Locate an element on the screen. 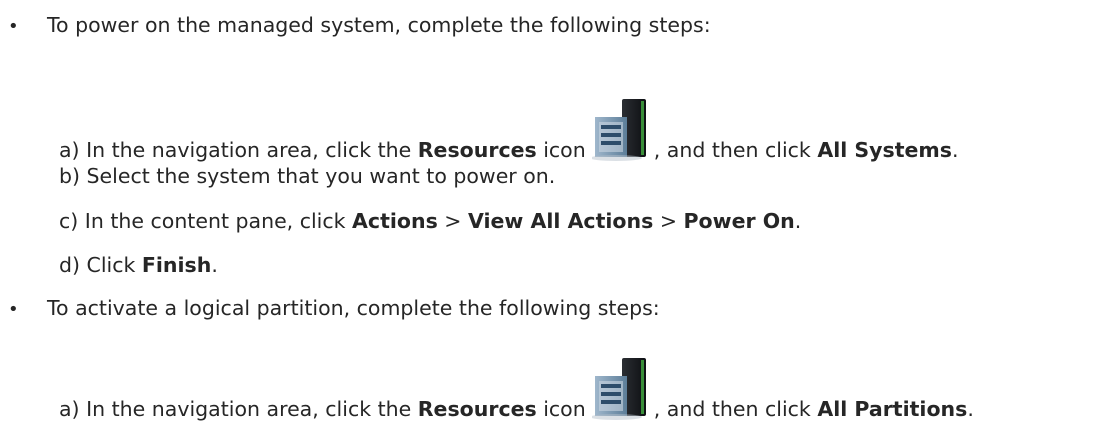 This screenshot has height=442, width=1100. step-text: c) In the content pane, click is located at coordinates (206, 221).